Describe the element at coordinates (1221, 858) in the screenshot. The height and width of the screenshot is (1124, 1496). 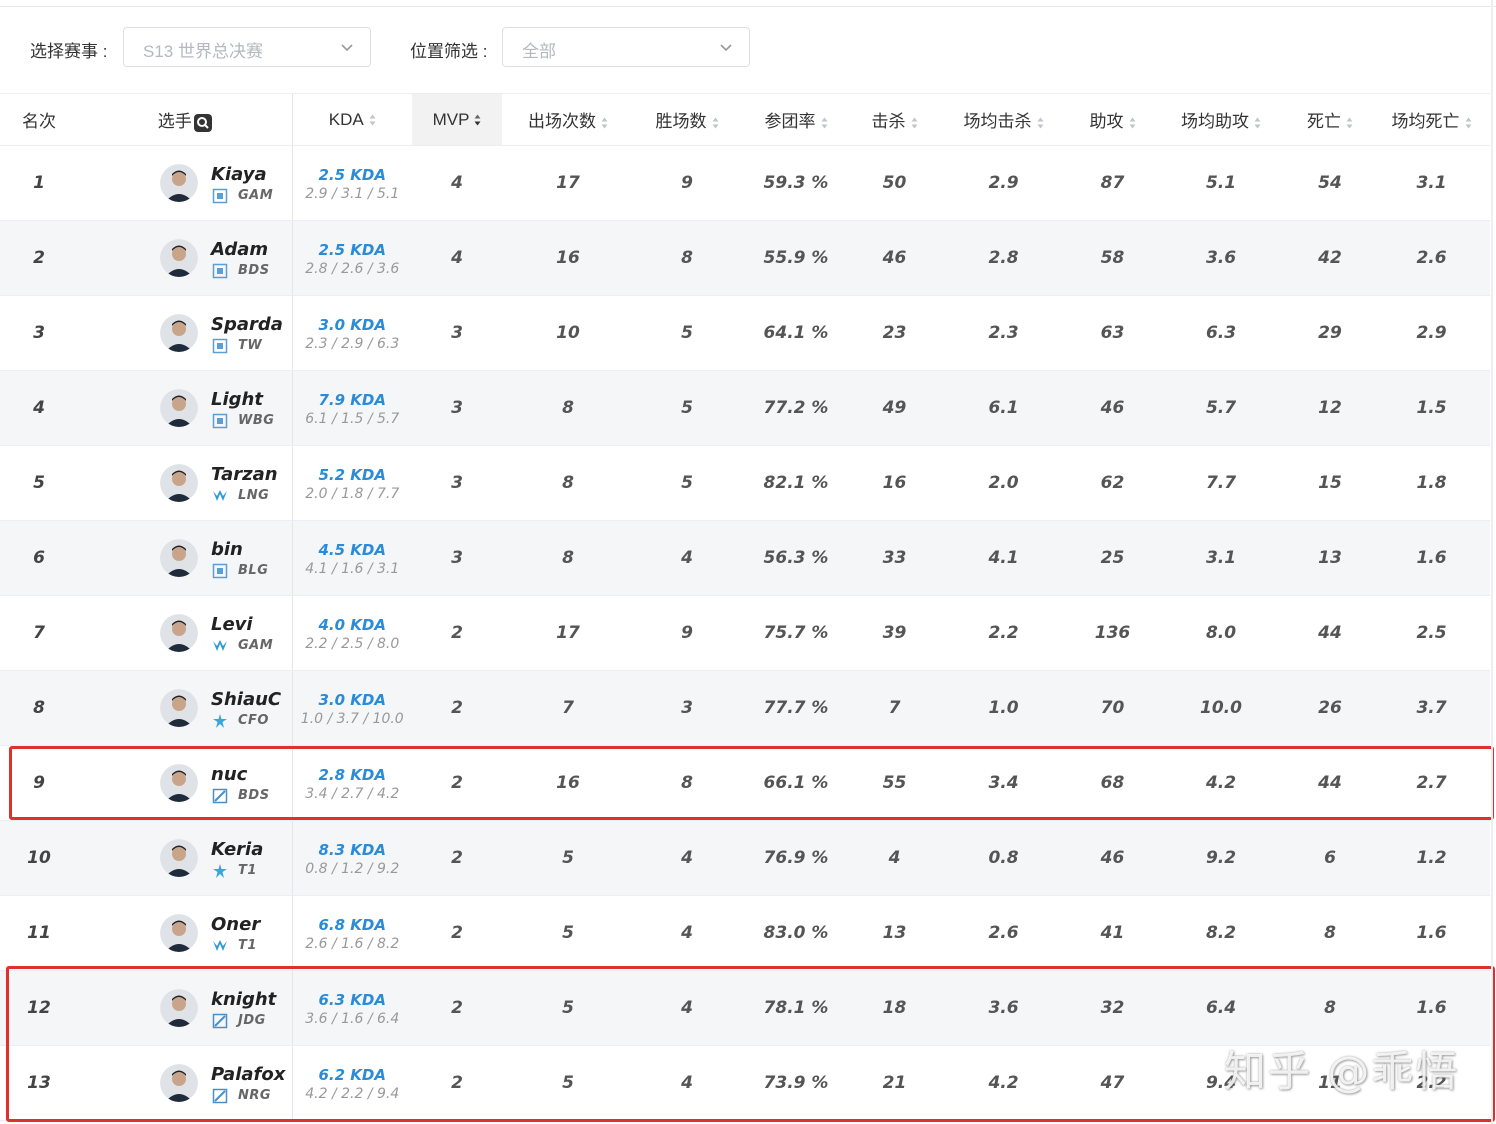
I see `avg-assists-cell: 9.2` at that location.